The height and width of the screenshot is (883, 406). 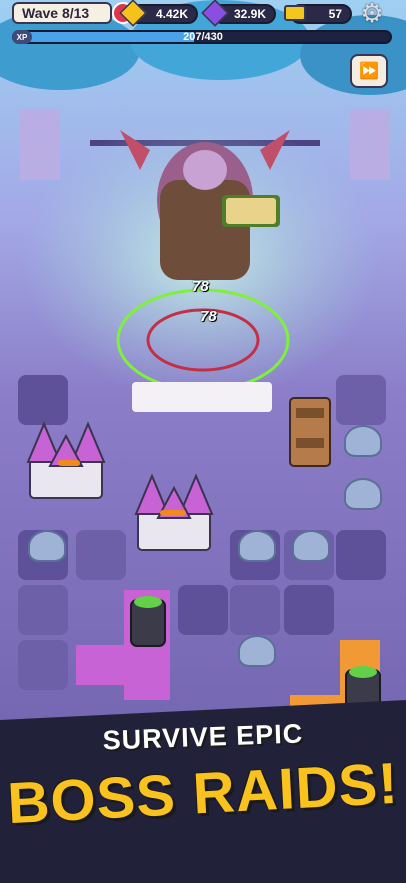 What do you see at coordinates (372, 13) in the screenshot?
I see `settings-gear-icon: ⚙` at bounding box center [372, 13].